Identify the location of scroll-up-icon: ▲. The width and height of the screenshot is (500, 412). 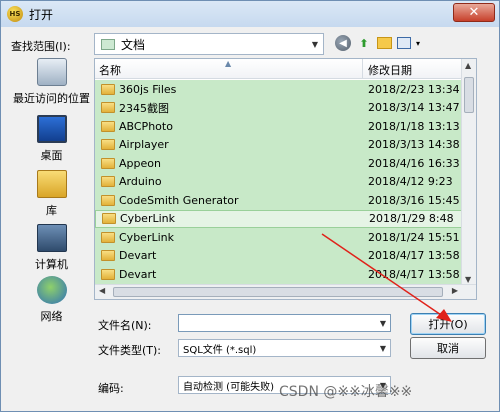
(468, 65).